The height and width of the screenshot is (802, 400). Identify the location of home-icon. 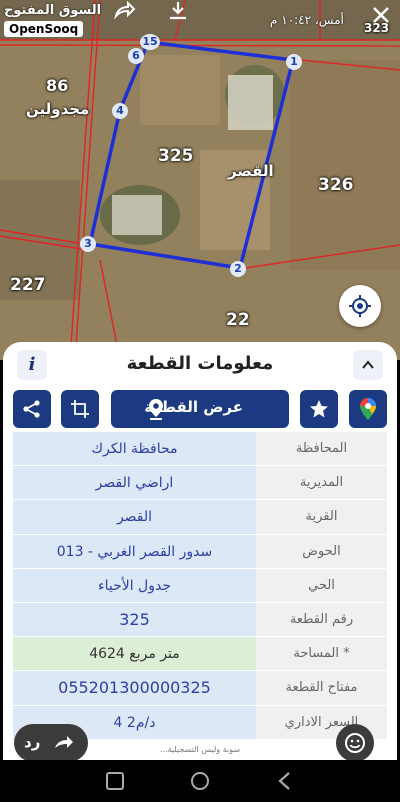
(200, 781).